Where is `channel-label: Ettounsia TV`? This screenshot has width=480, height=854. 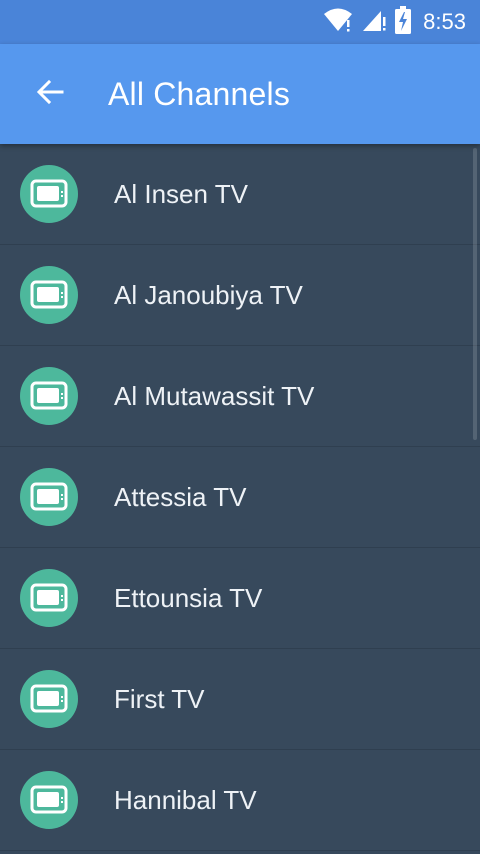
channel-label: Ettounsia TV is located at coordinates (188, 597).